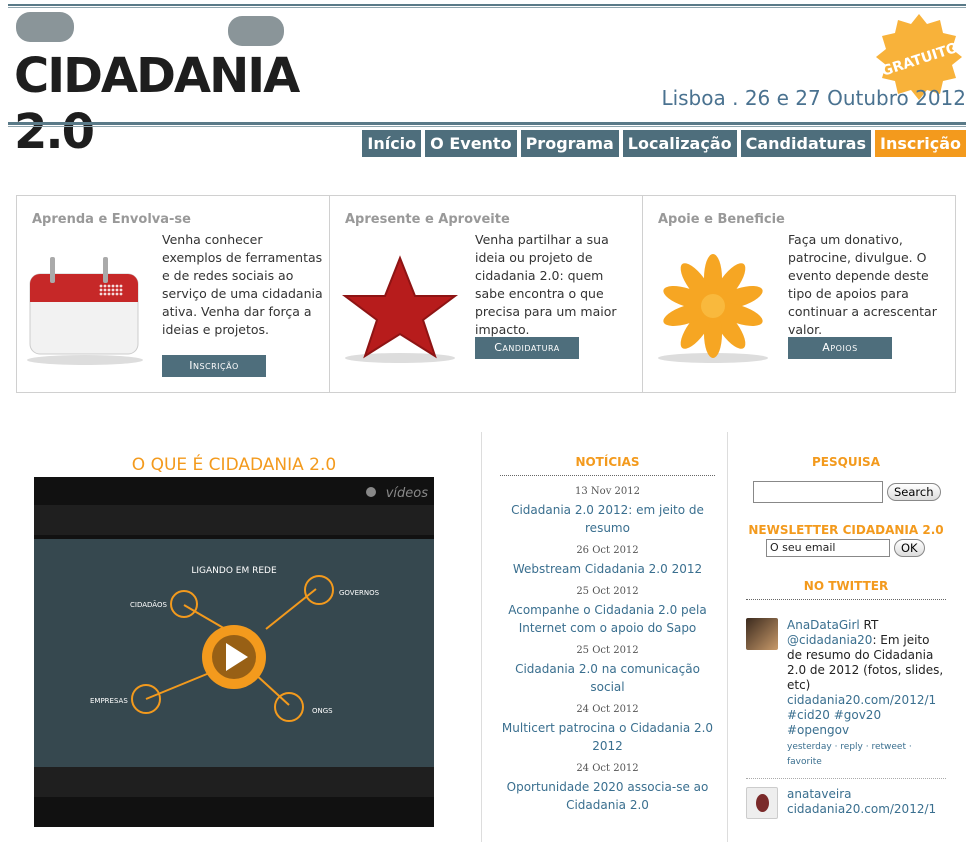 The height and width of the screenshot is (842, 974). Describe the element at coordinates (109, 701) in the screenshot. I see `video-label-empresas: EMPRESAS` at that location.